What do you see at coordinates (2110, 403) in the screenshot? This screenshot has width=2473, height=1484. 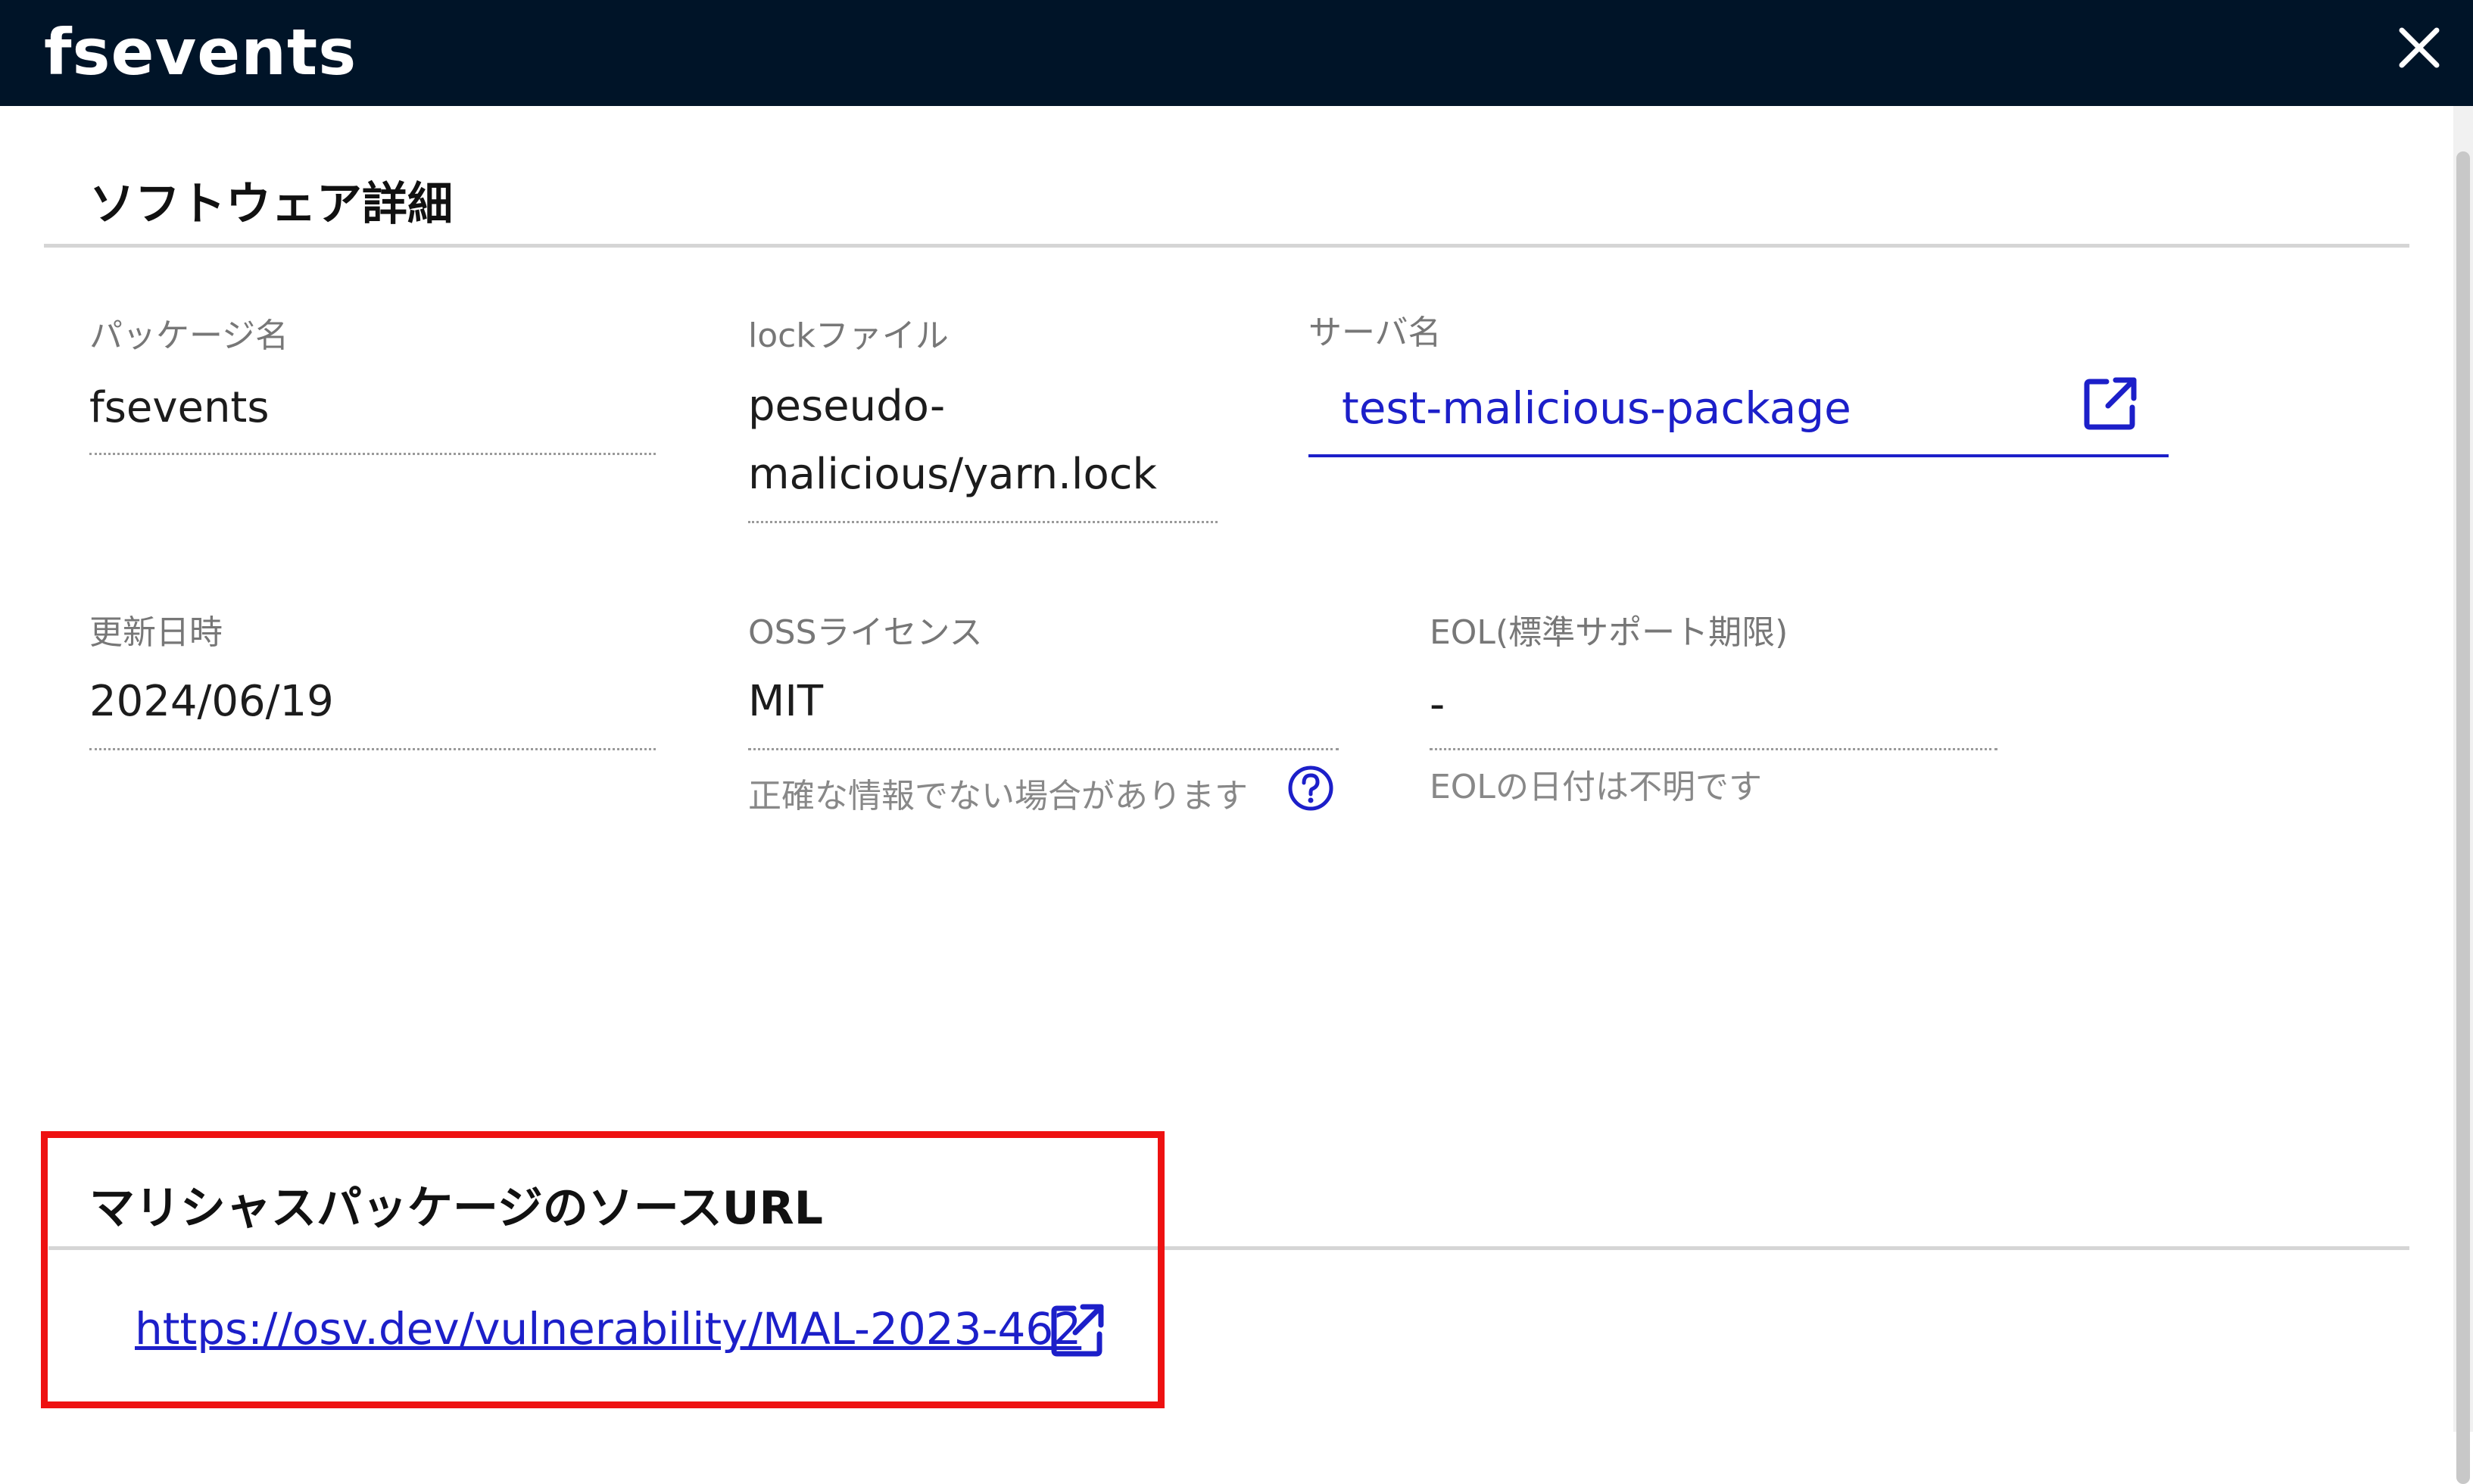 I see `external-link-icon` at bounding box center [2110, 403].